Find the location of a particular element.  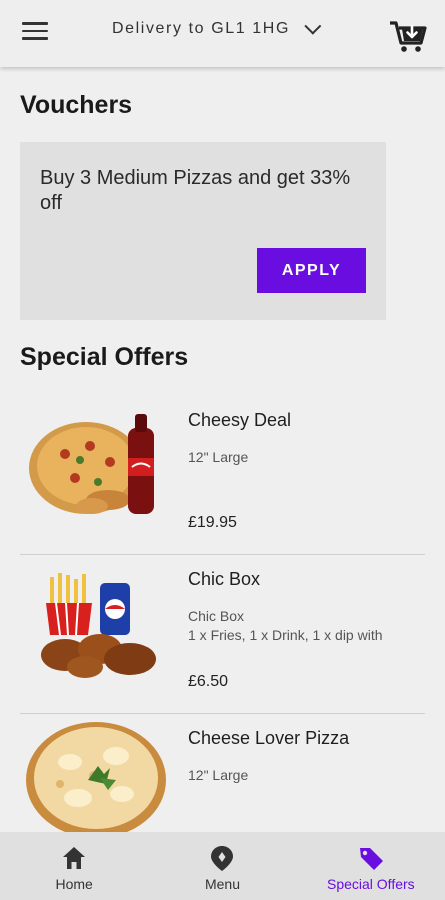

offer-item: Cheese Lover Pizza 12" Large is located at coordinates (222, 773).